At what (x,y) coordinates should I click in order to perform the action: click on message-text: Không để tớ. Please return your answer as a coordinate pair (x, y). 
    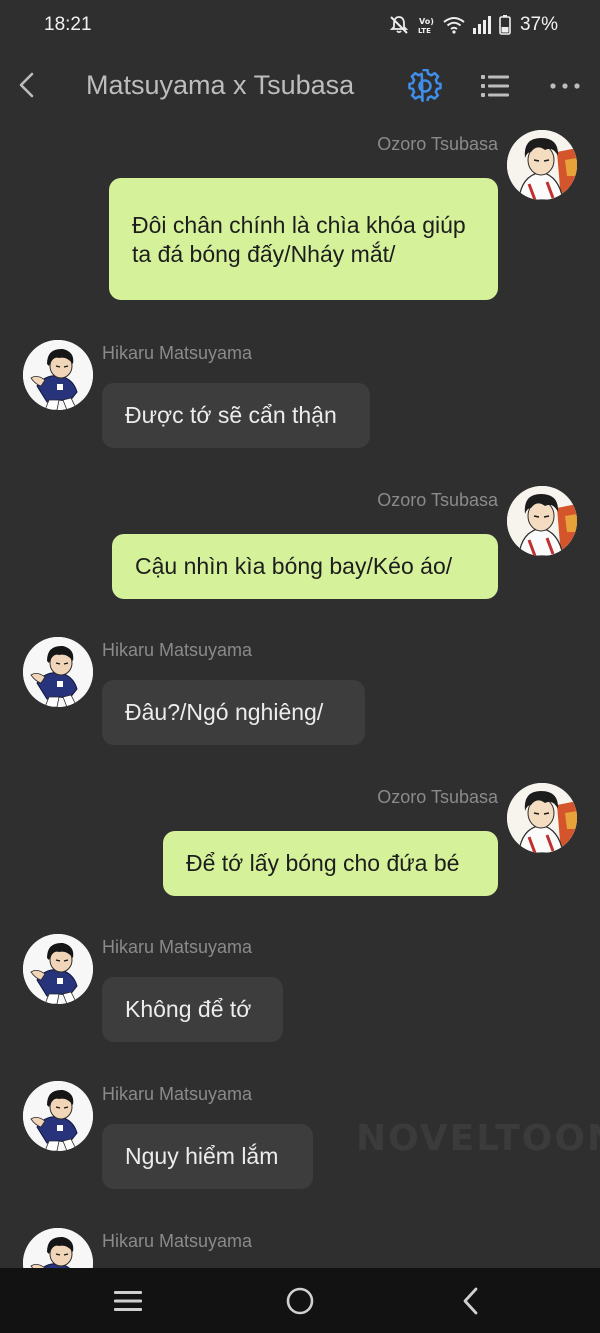
    Looking at the image, I should click on (188, 1009).